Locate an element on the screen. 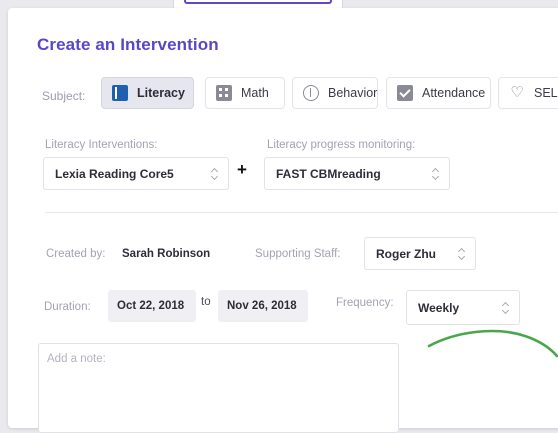  frequency-label: Frequency: is located at coordinates (365, 303).